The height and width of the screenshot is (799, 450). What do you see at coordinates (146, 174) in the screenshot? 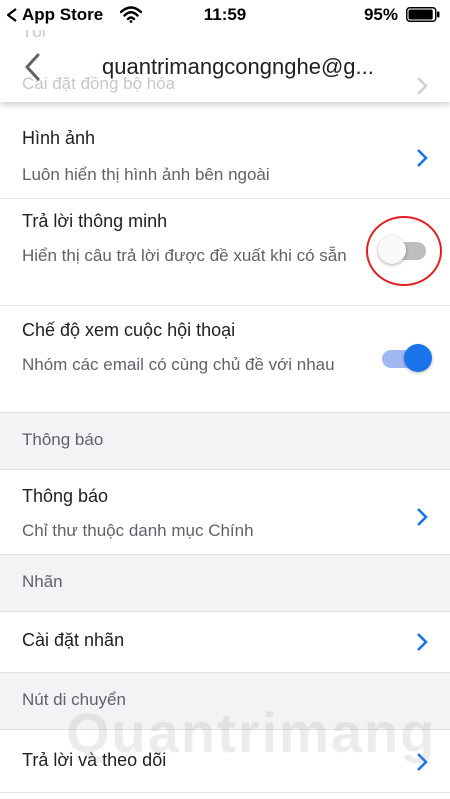
I see `images-subtitle: Luôn hiển thị hình ảnh bên ngoài` at bounding box center [146, 174].